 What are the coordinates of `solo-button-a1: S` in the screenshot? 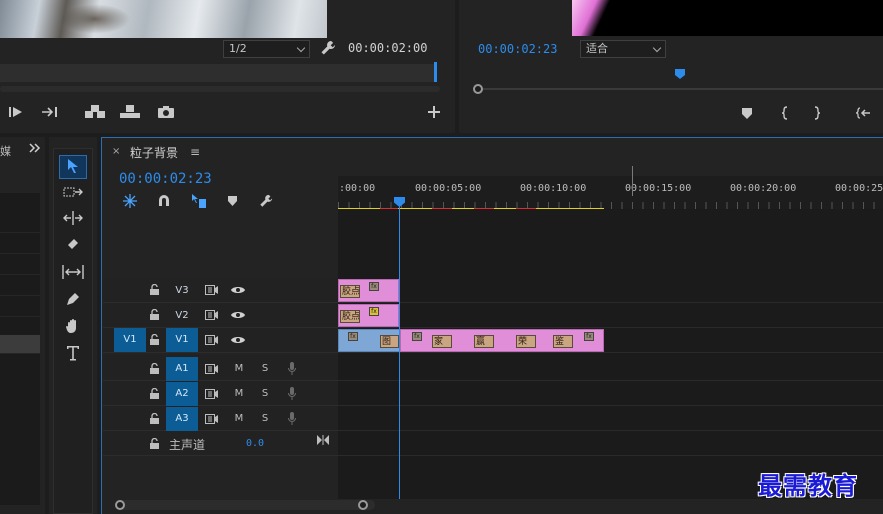 It's located at (265, 368).